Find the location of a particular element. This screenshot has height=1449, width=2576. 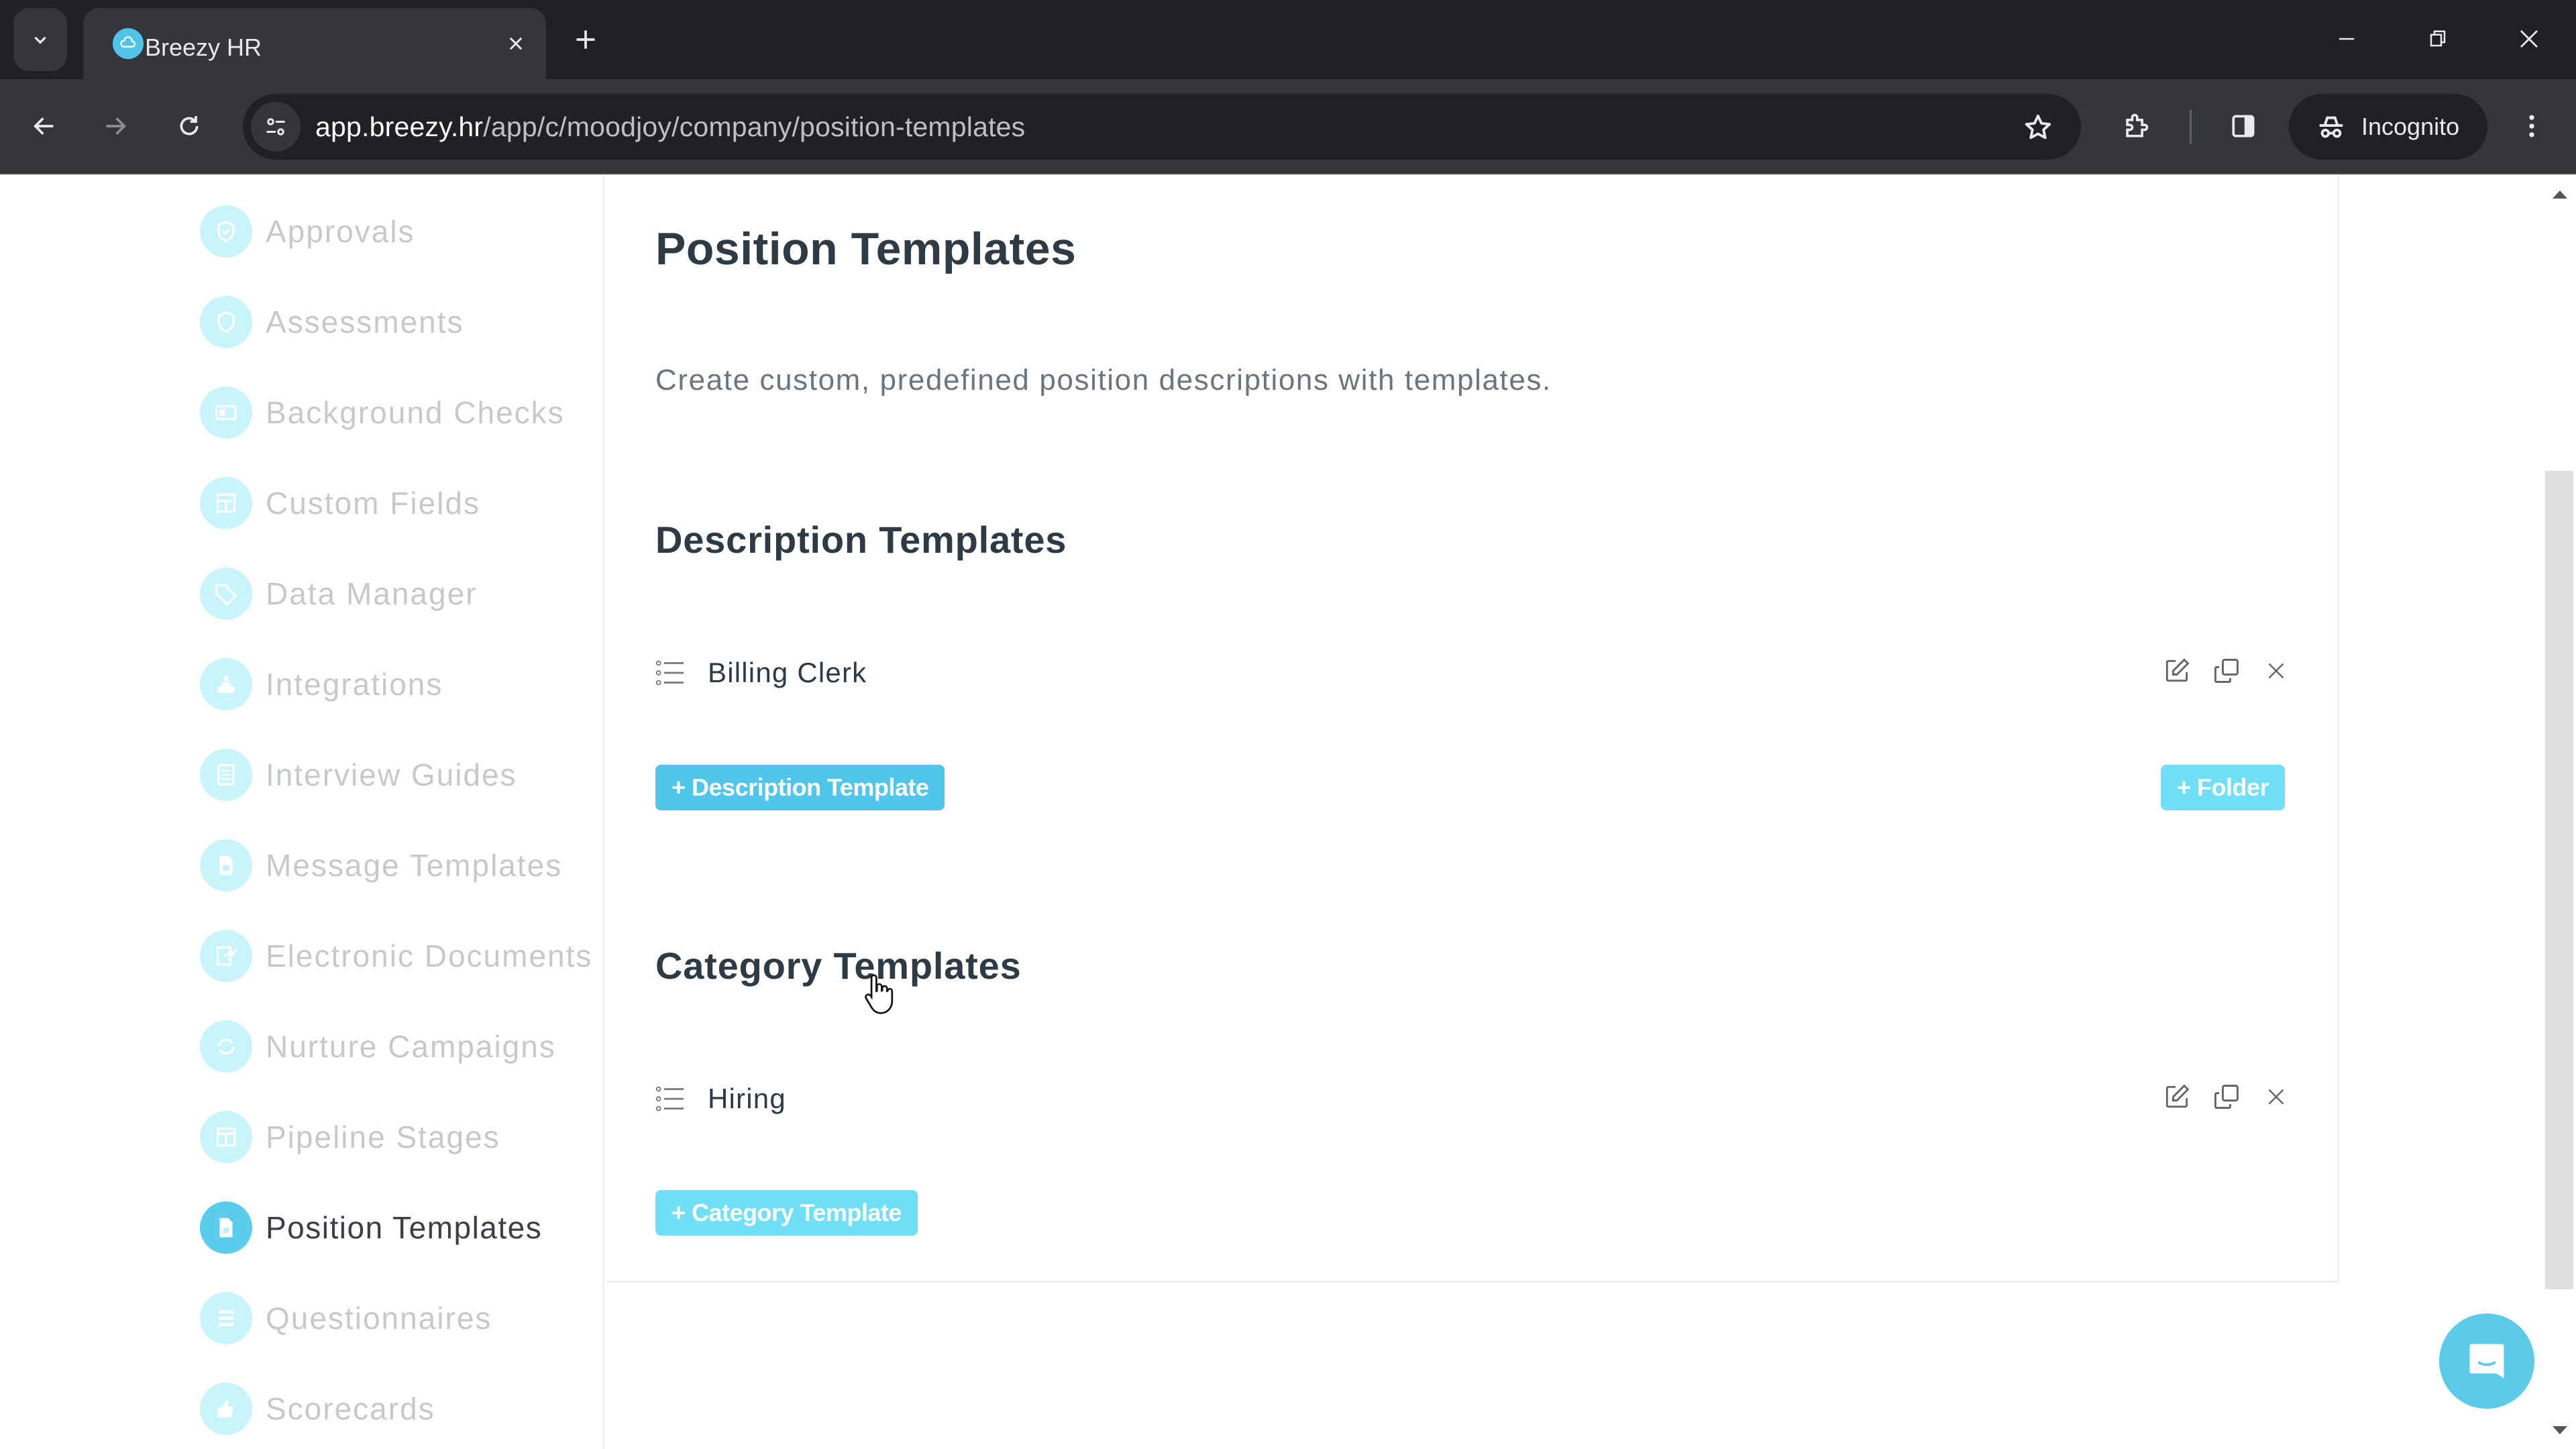

copy-icon is located at coordinates (2226, 671).